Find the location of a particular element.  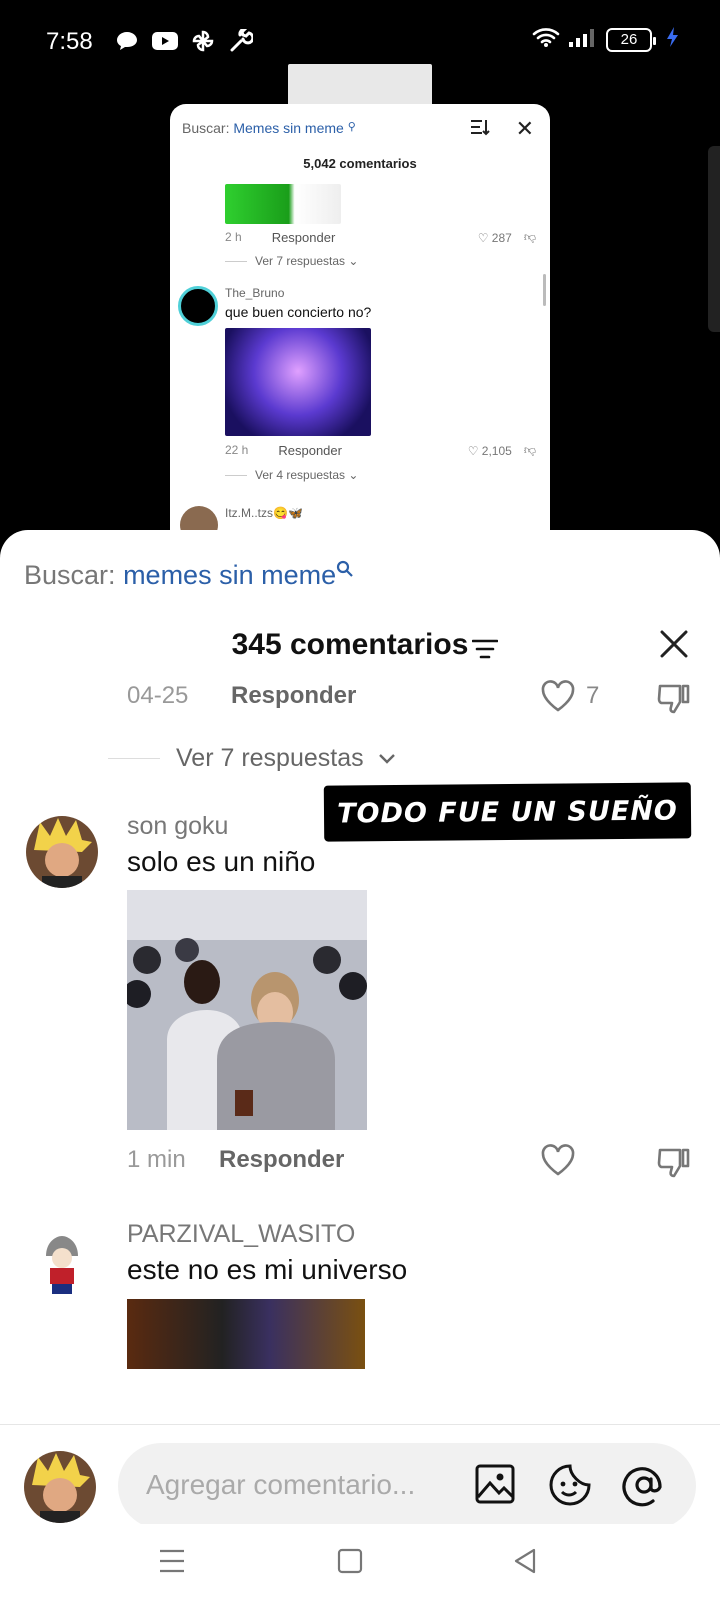

mini-search: Buscar: Memes sin meme ⚲ is located at coordinates (269, 128).